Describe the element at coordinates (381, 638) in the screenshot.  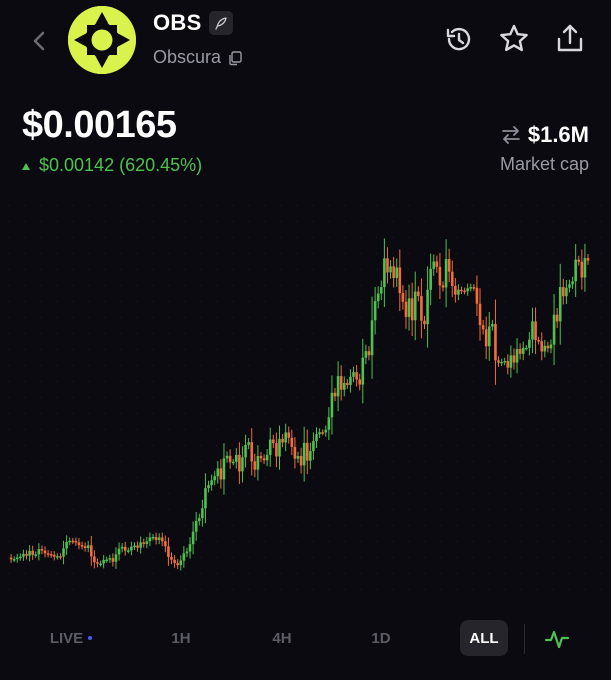
I see `timeframe-1d: 1D` at that location.